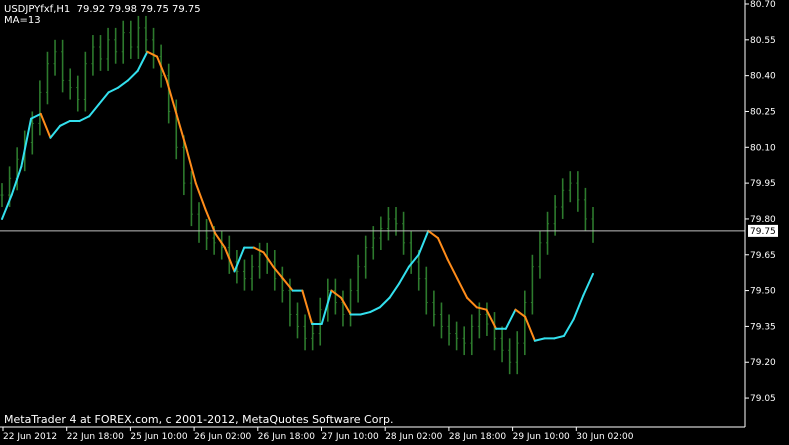 The width and height of the screenshot is (789, 445). I want to click on price-tag-label: 79.75, so click(763, 232).